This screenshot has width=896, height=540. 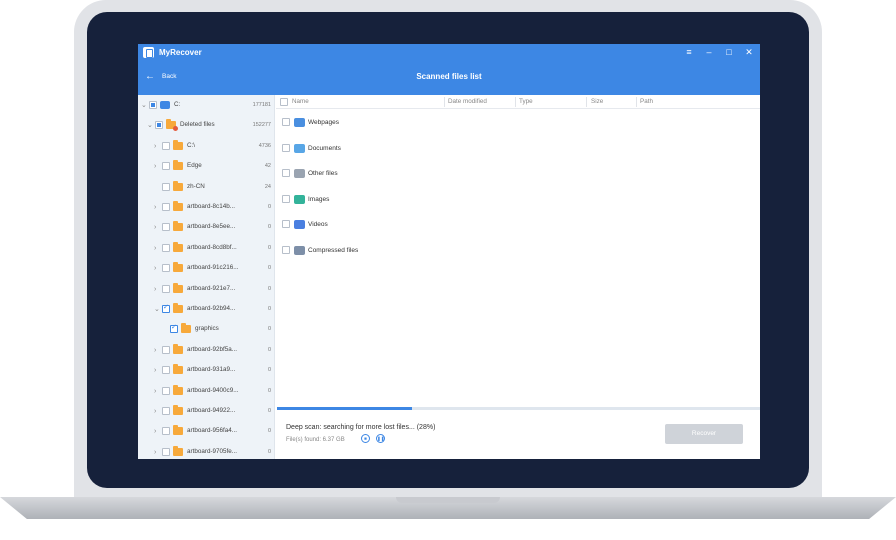 What do you see at coordinates (206, 371) in the screenshot?
I see `tree-item: › artboard-931a9... 0` at bounding box center [206, 371].